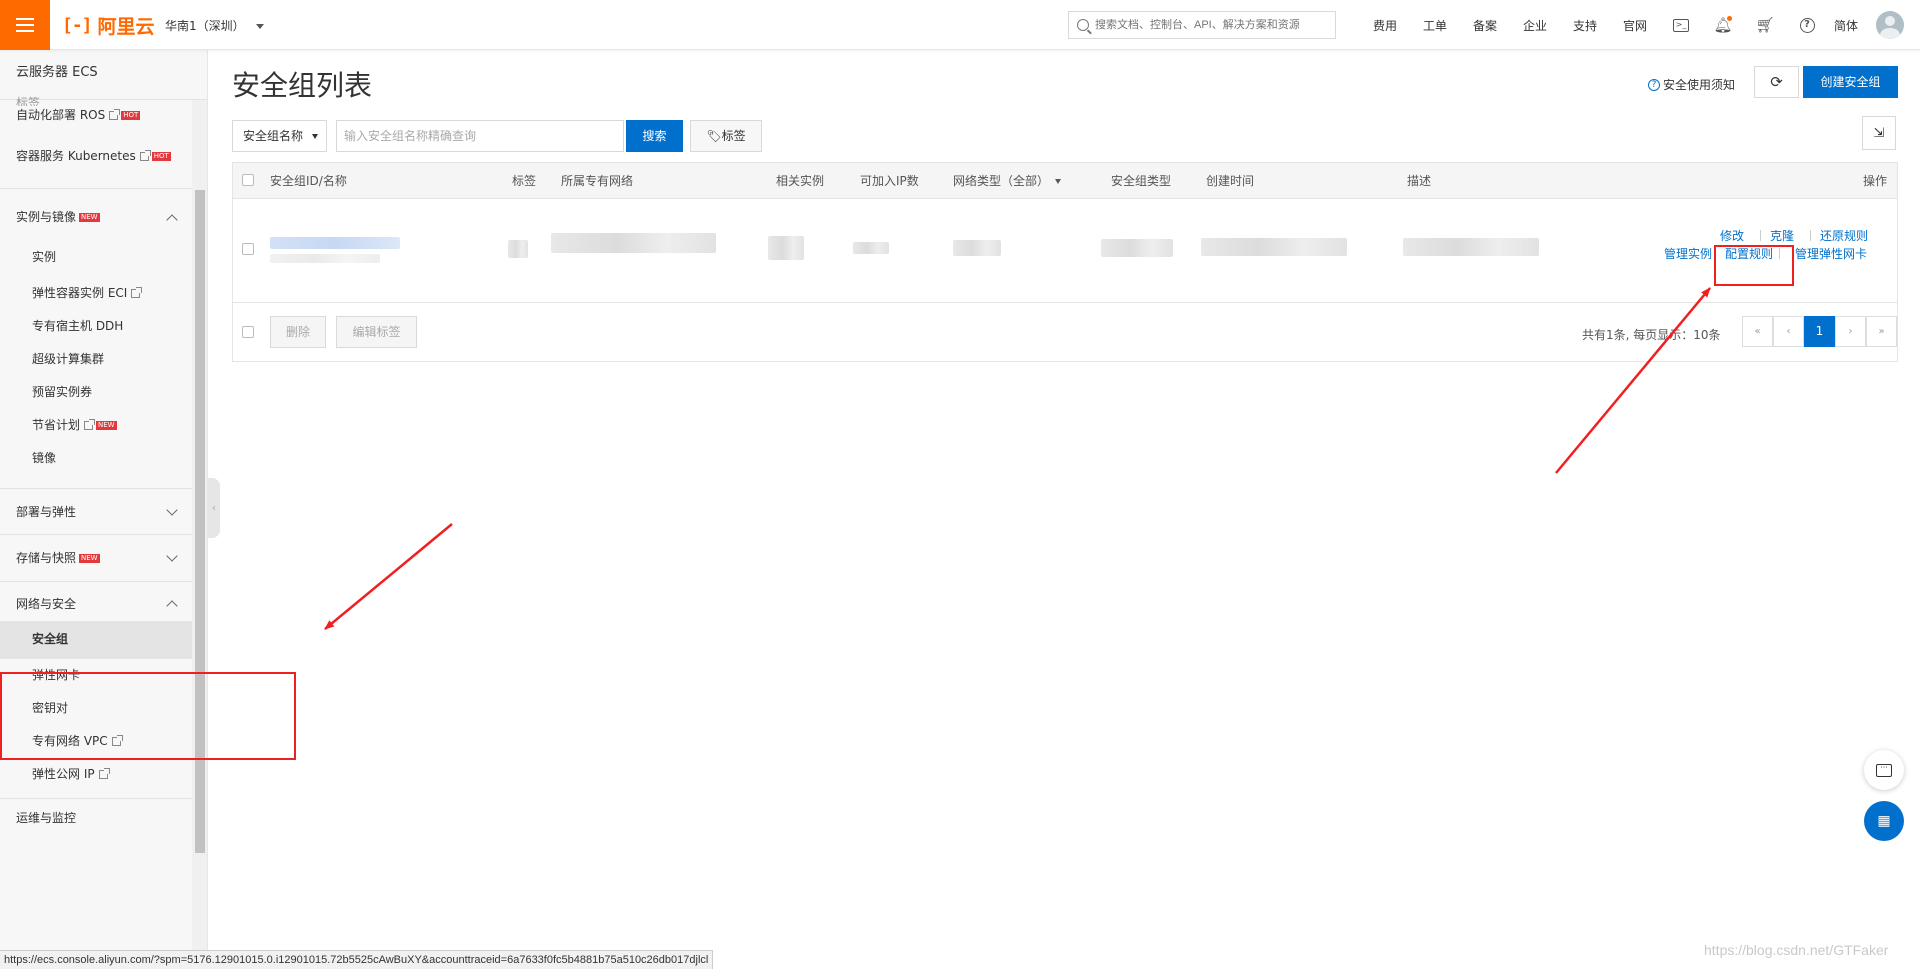  I want to click on feedback-chat-button: ···, so click(1884, 770).